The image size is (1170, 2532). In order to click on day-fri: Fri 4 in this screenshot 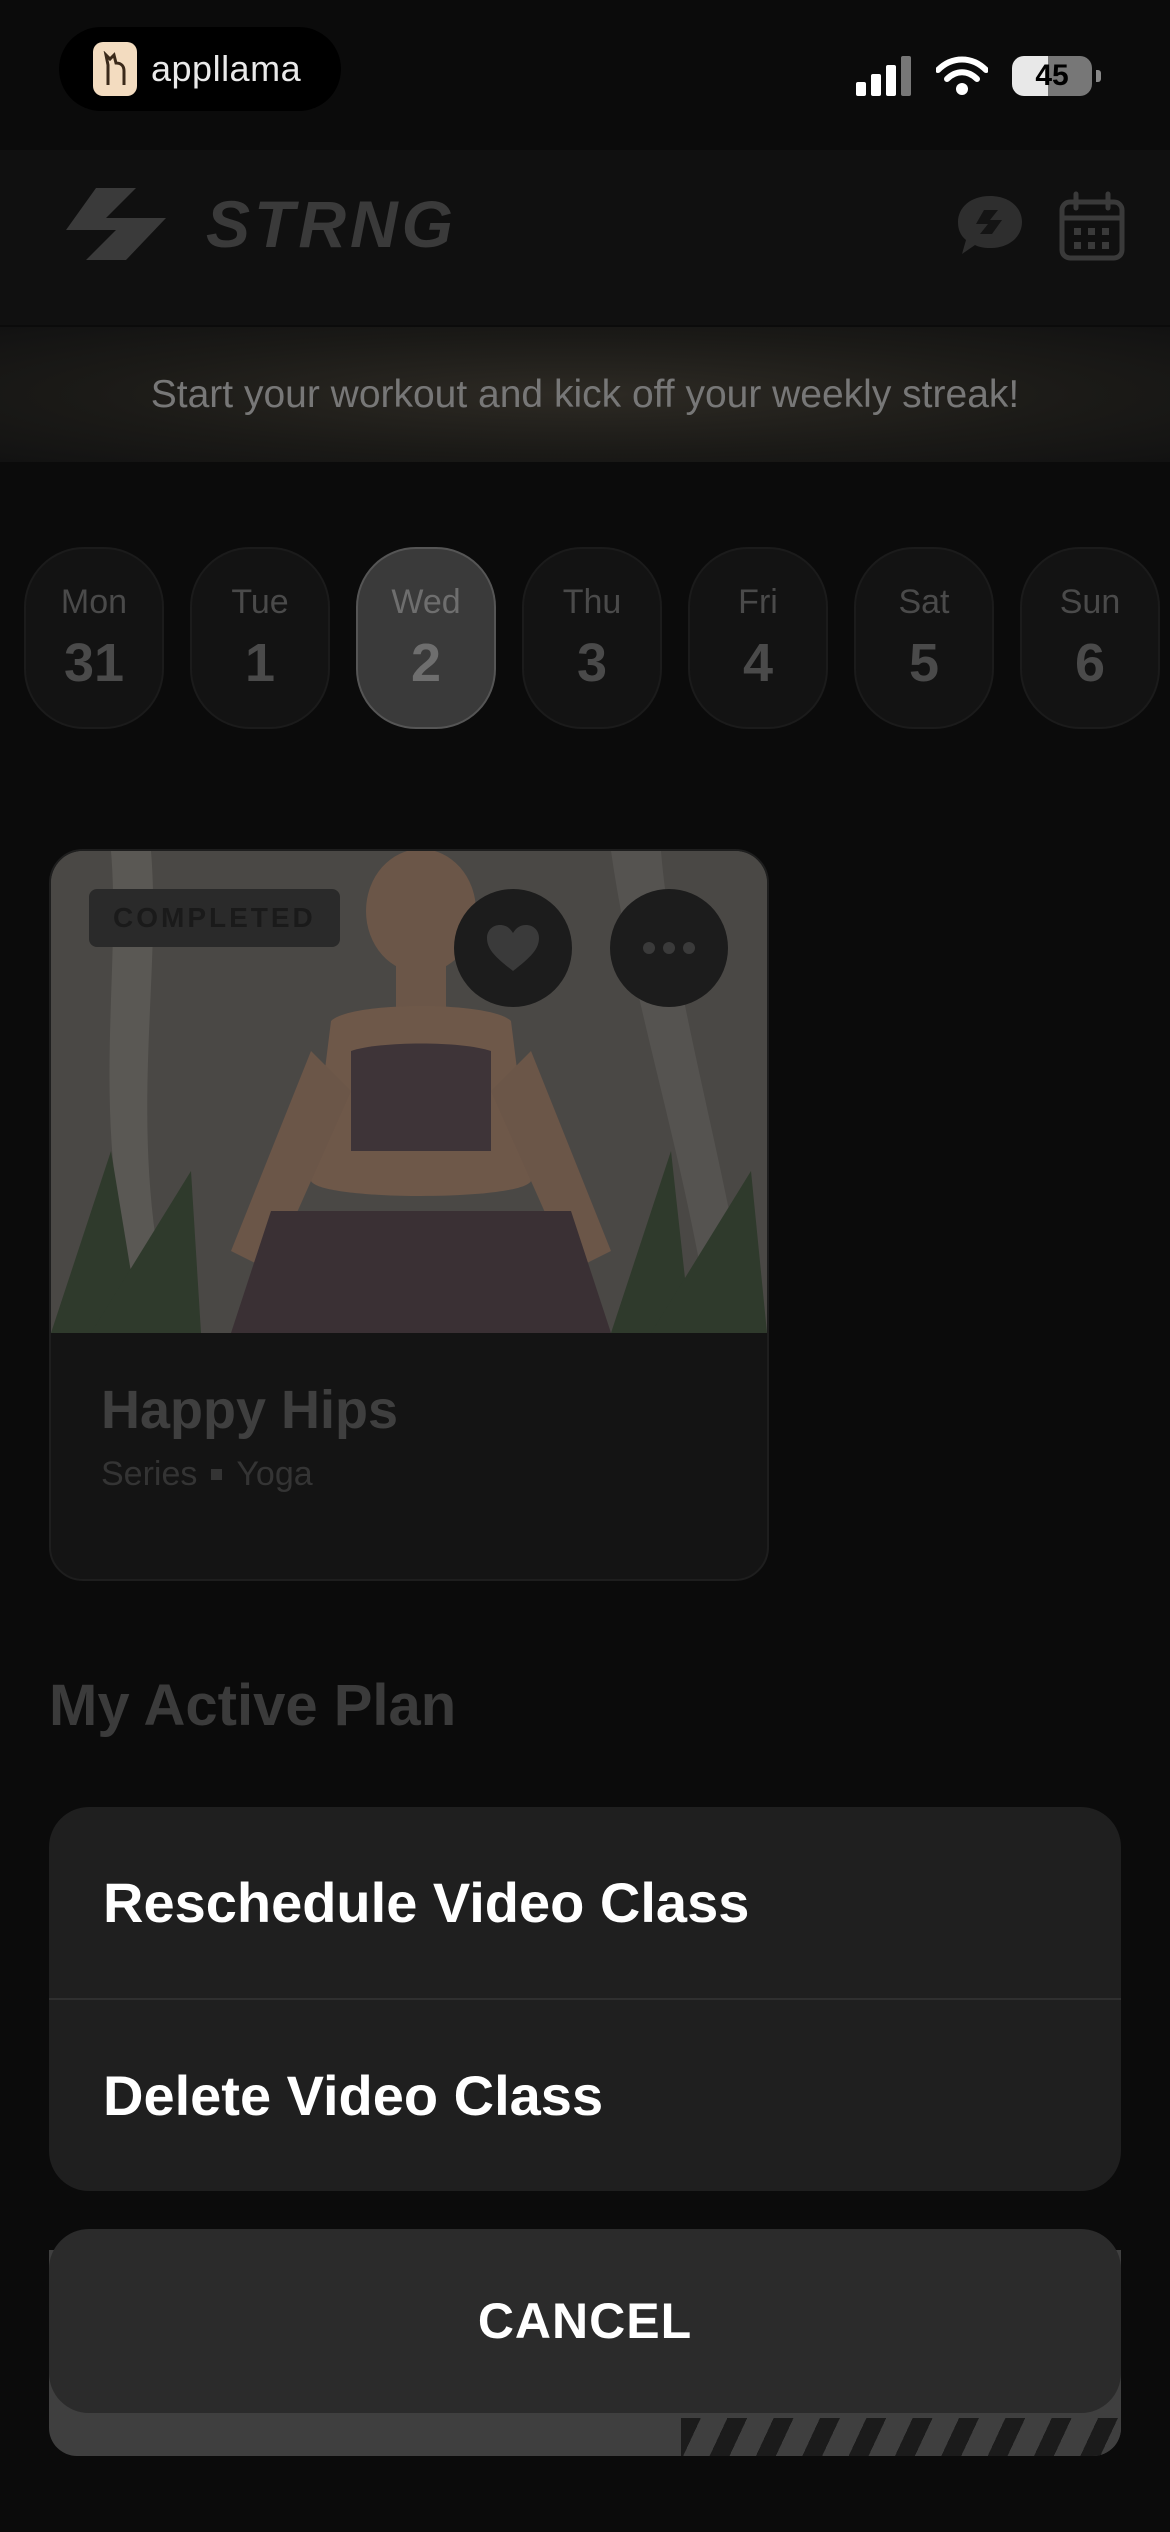, I will do `click(758, 638)`.